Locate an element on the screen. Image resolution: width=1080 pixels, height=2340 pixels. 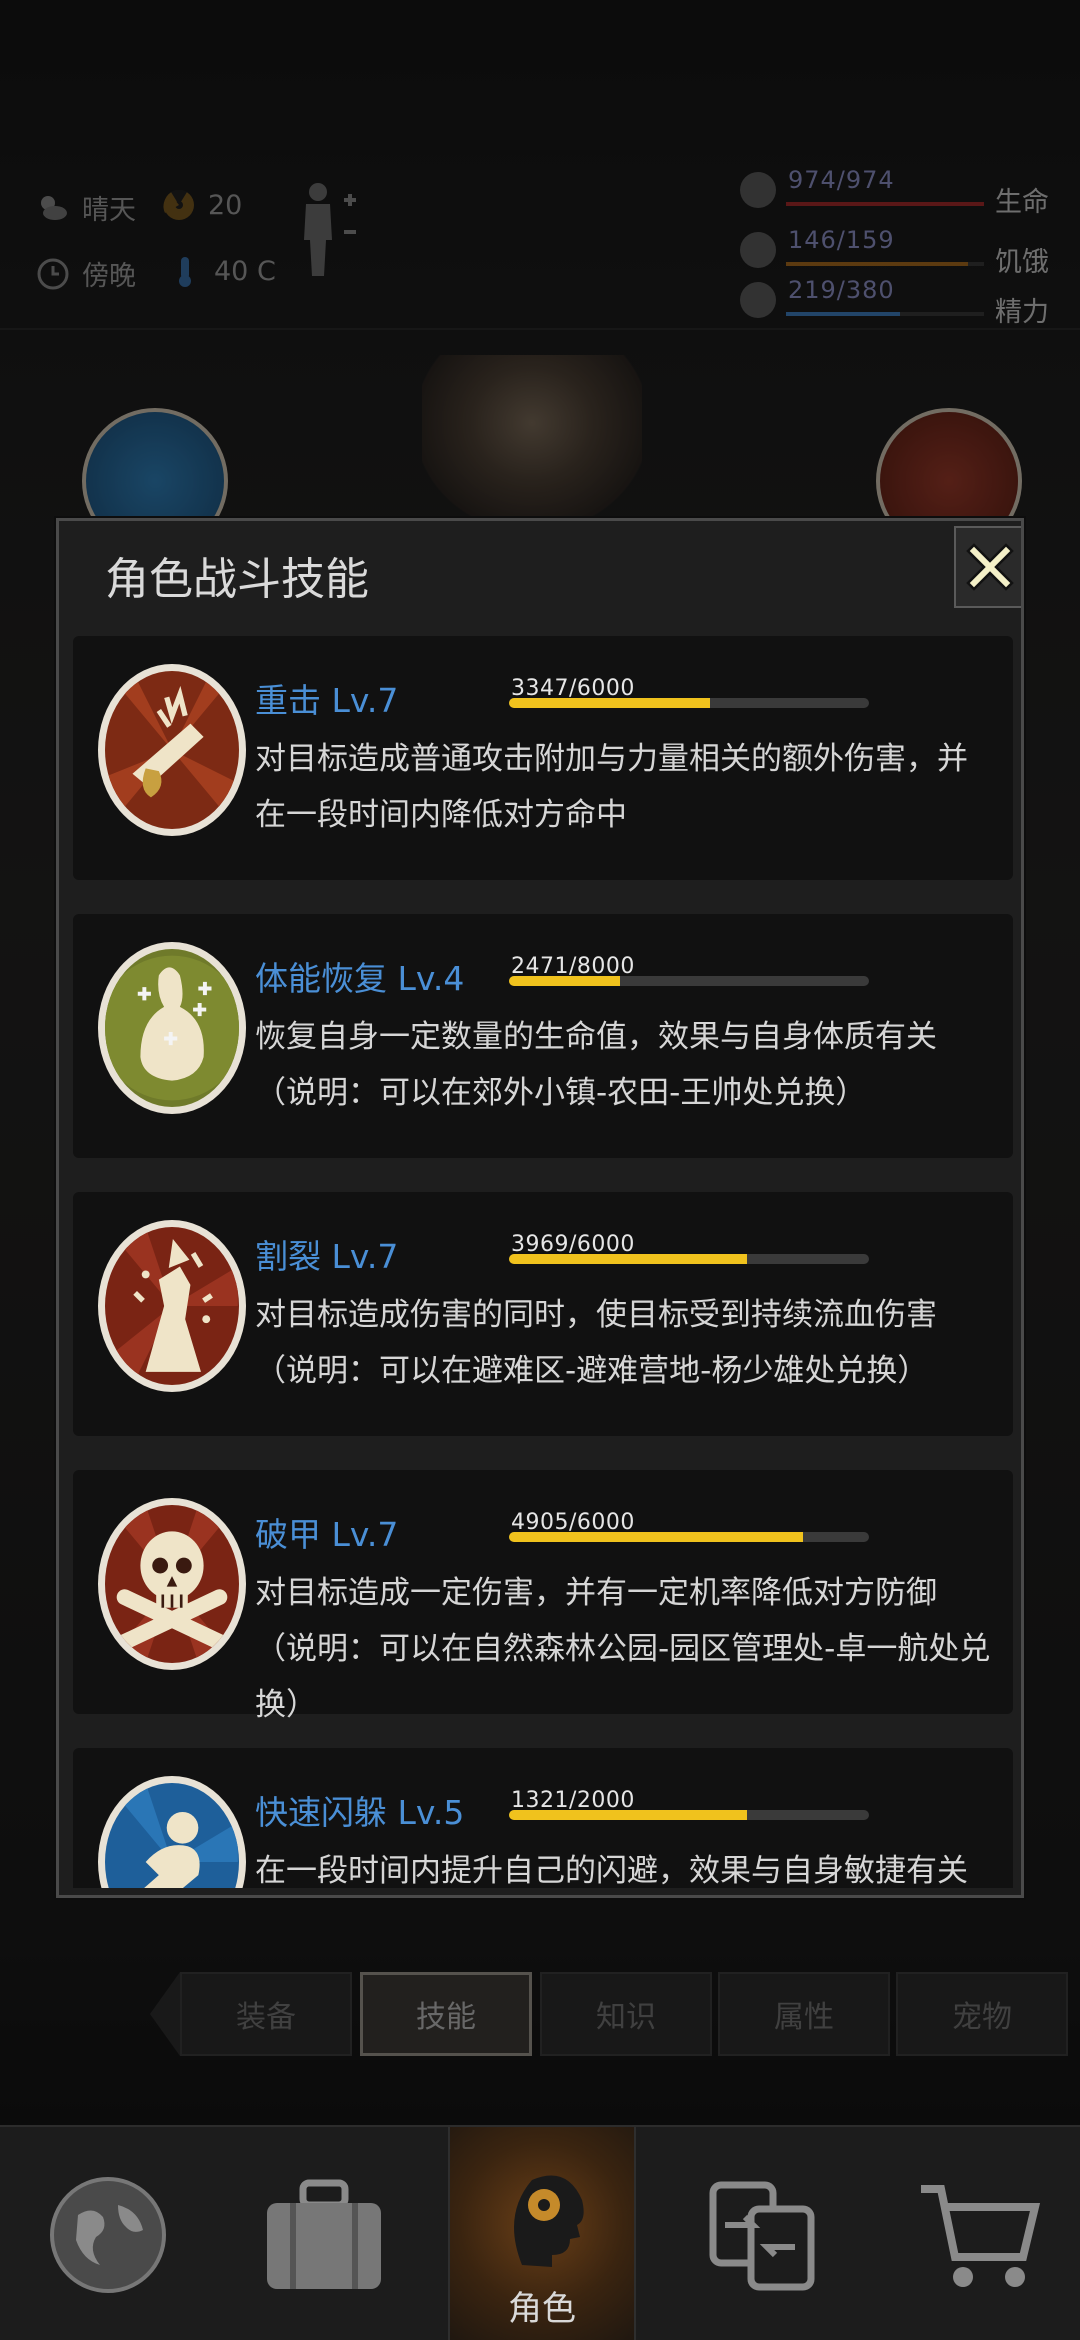
laceration-icon is located at coordinates (172, 1306).